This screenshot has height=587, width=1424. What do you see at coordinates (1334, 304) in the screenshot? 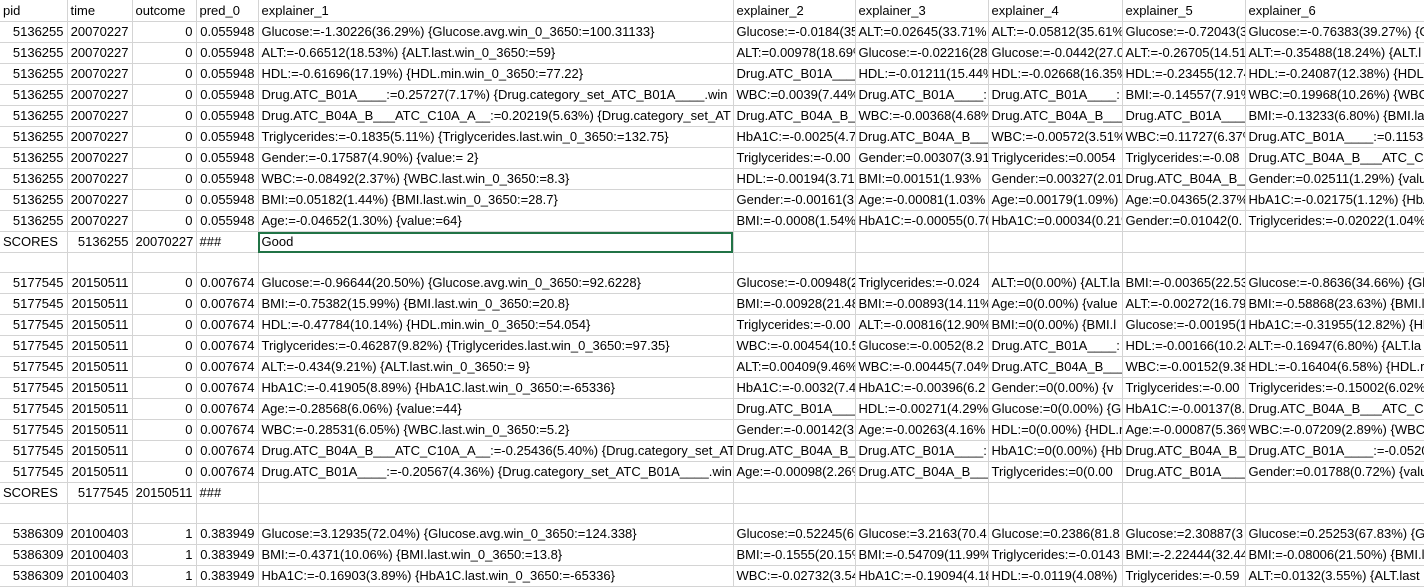
I see `cell: BMI:=-0.58868(23.63%) {BMI.l` at bounding box center [1334, 304].